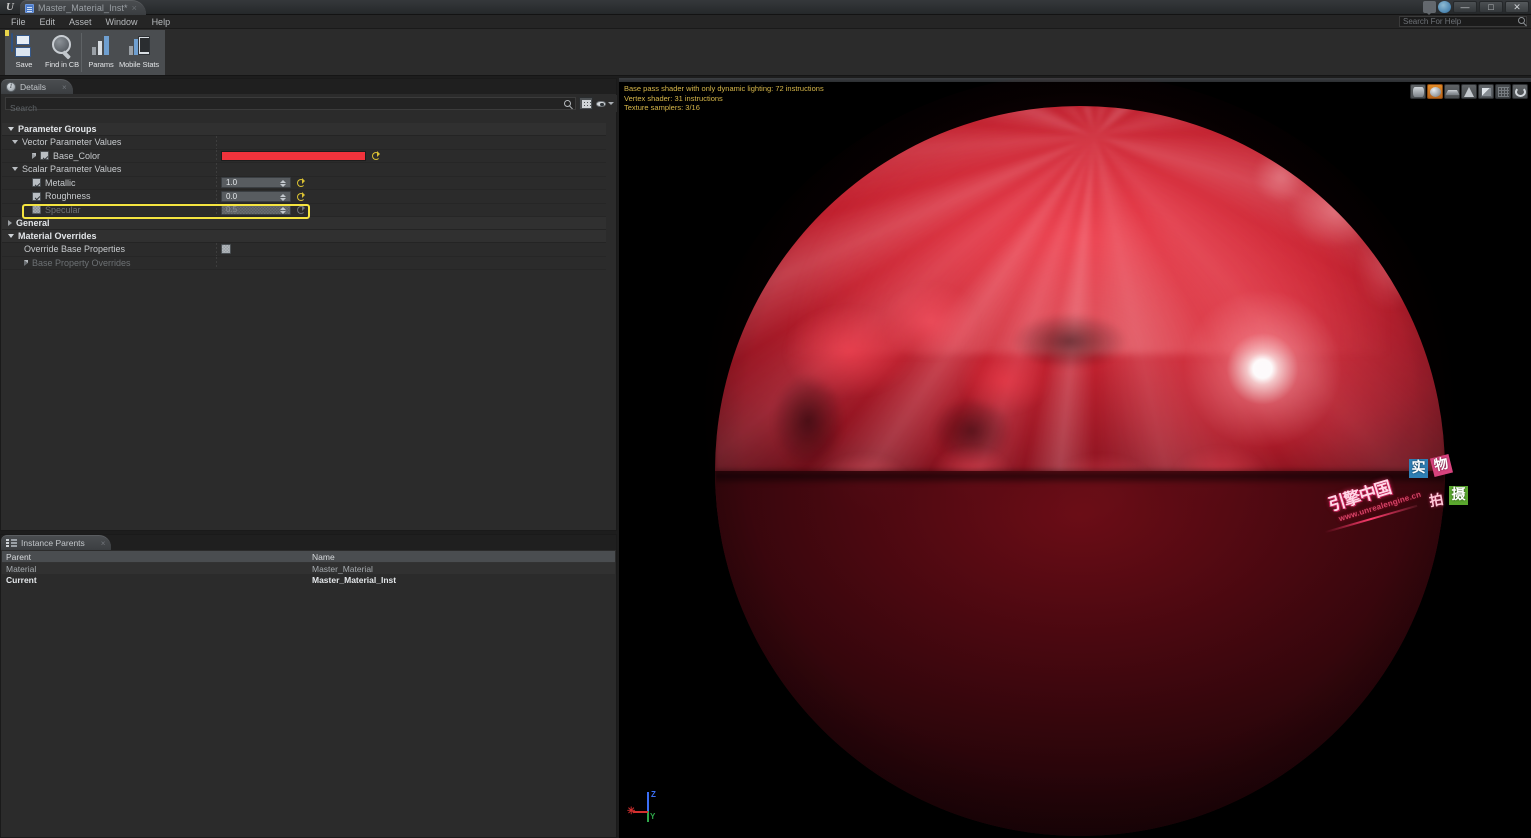  What do you see at coordinates (1465, 7) in the screenshot?
I see `minimize-button: —` at bounding box center [1465, 7].